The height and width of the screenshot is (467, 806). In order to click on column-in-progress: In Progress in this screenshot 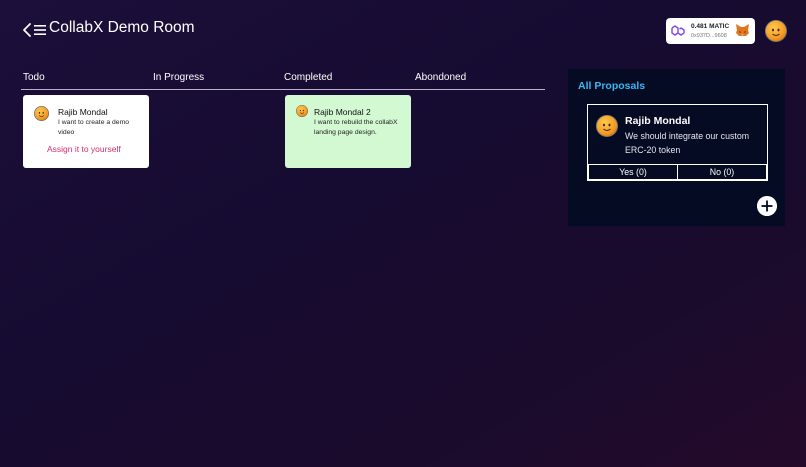, I will do `click(179, 77)`.